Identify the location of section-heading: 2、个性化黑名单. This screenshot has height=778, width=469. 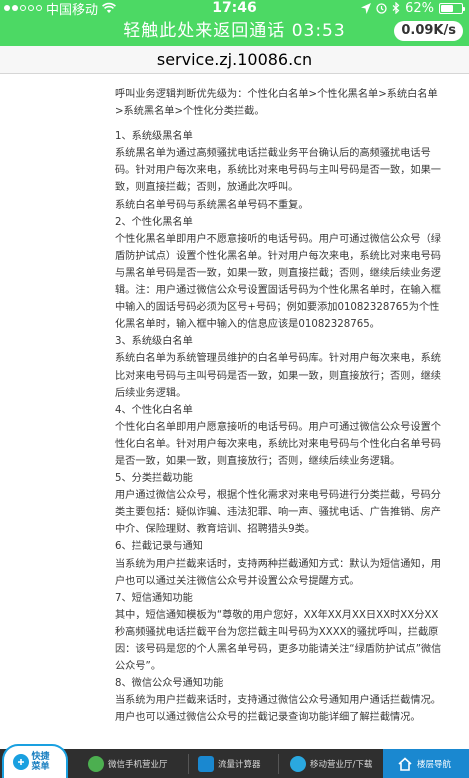
(154, 222).